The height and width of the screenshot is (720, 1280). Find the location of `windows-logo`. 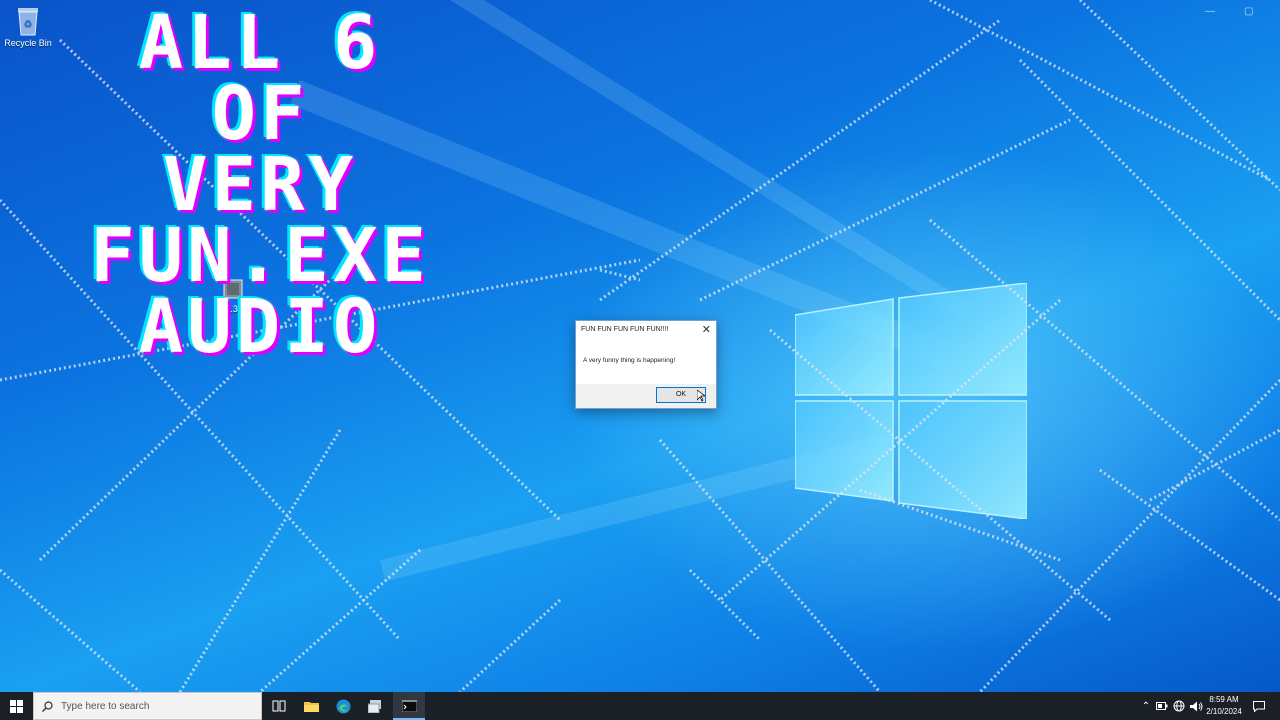

windows-logo is located at coordinates (911, 401).